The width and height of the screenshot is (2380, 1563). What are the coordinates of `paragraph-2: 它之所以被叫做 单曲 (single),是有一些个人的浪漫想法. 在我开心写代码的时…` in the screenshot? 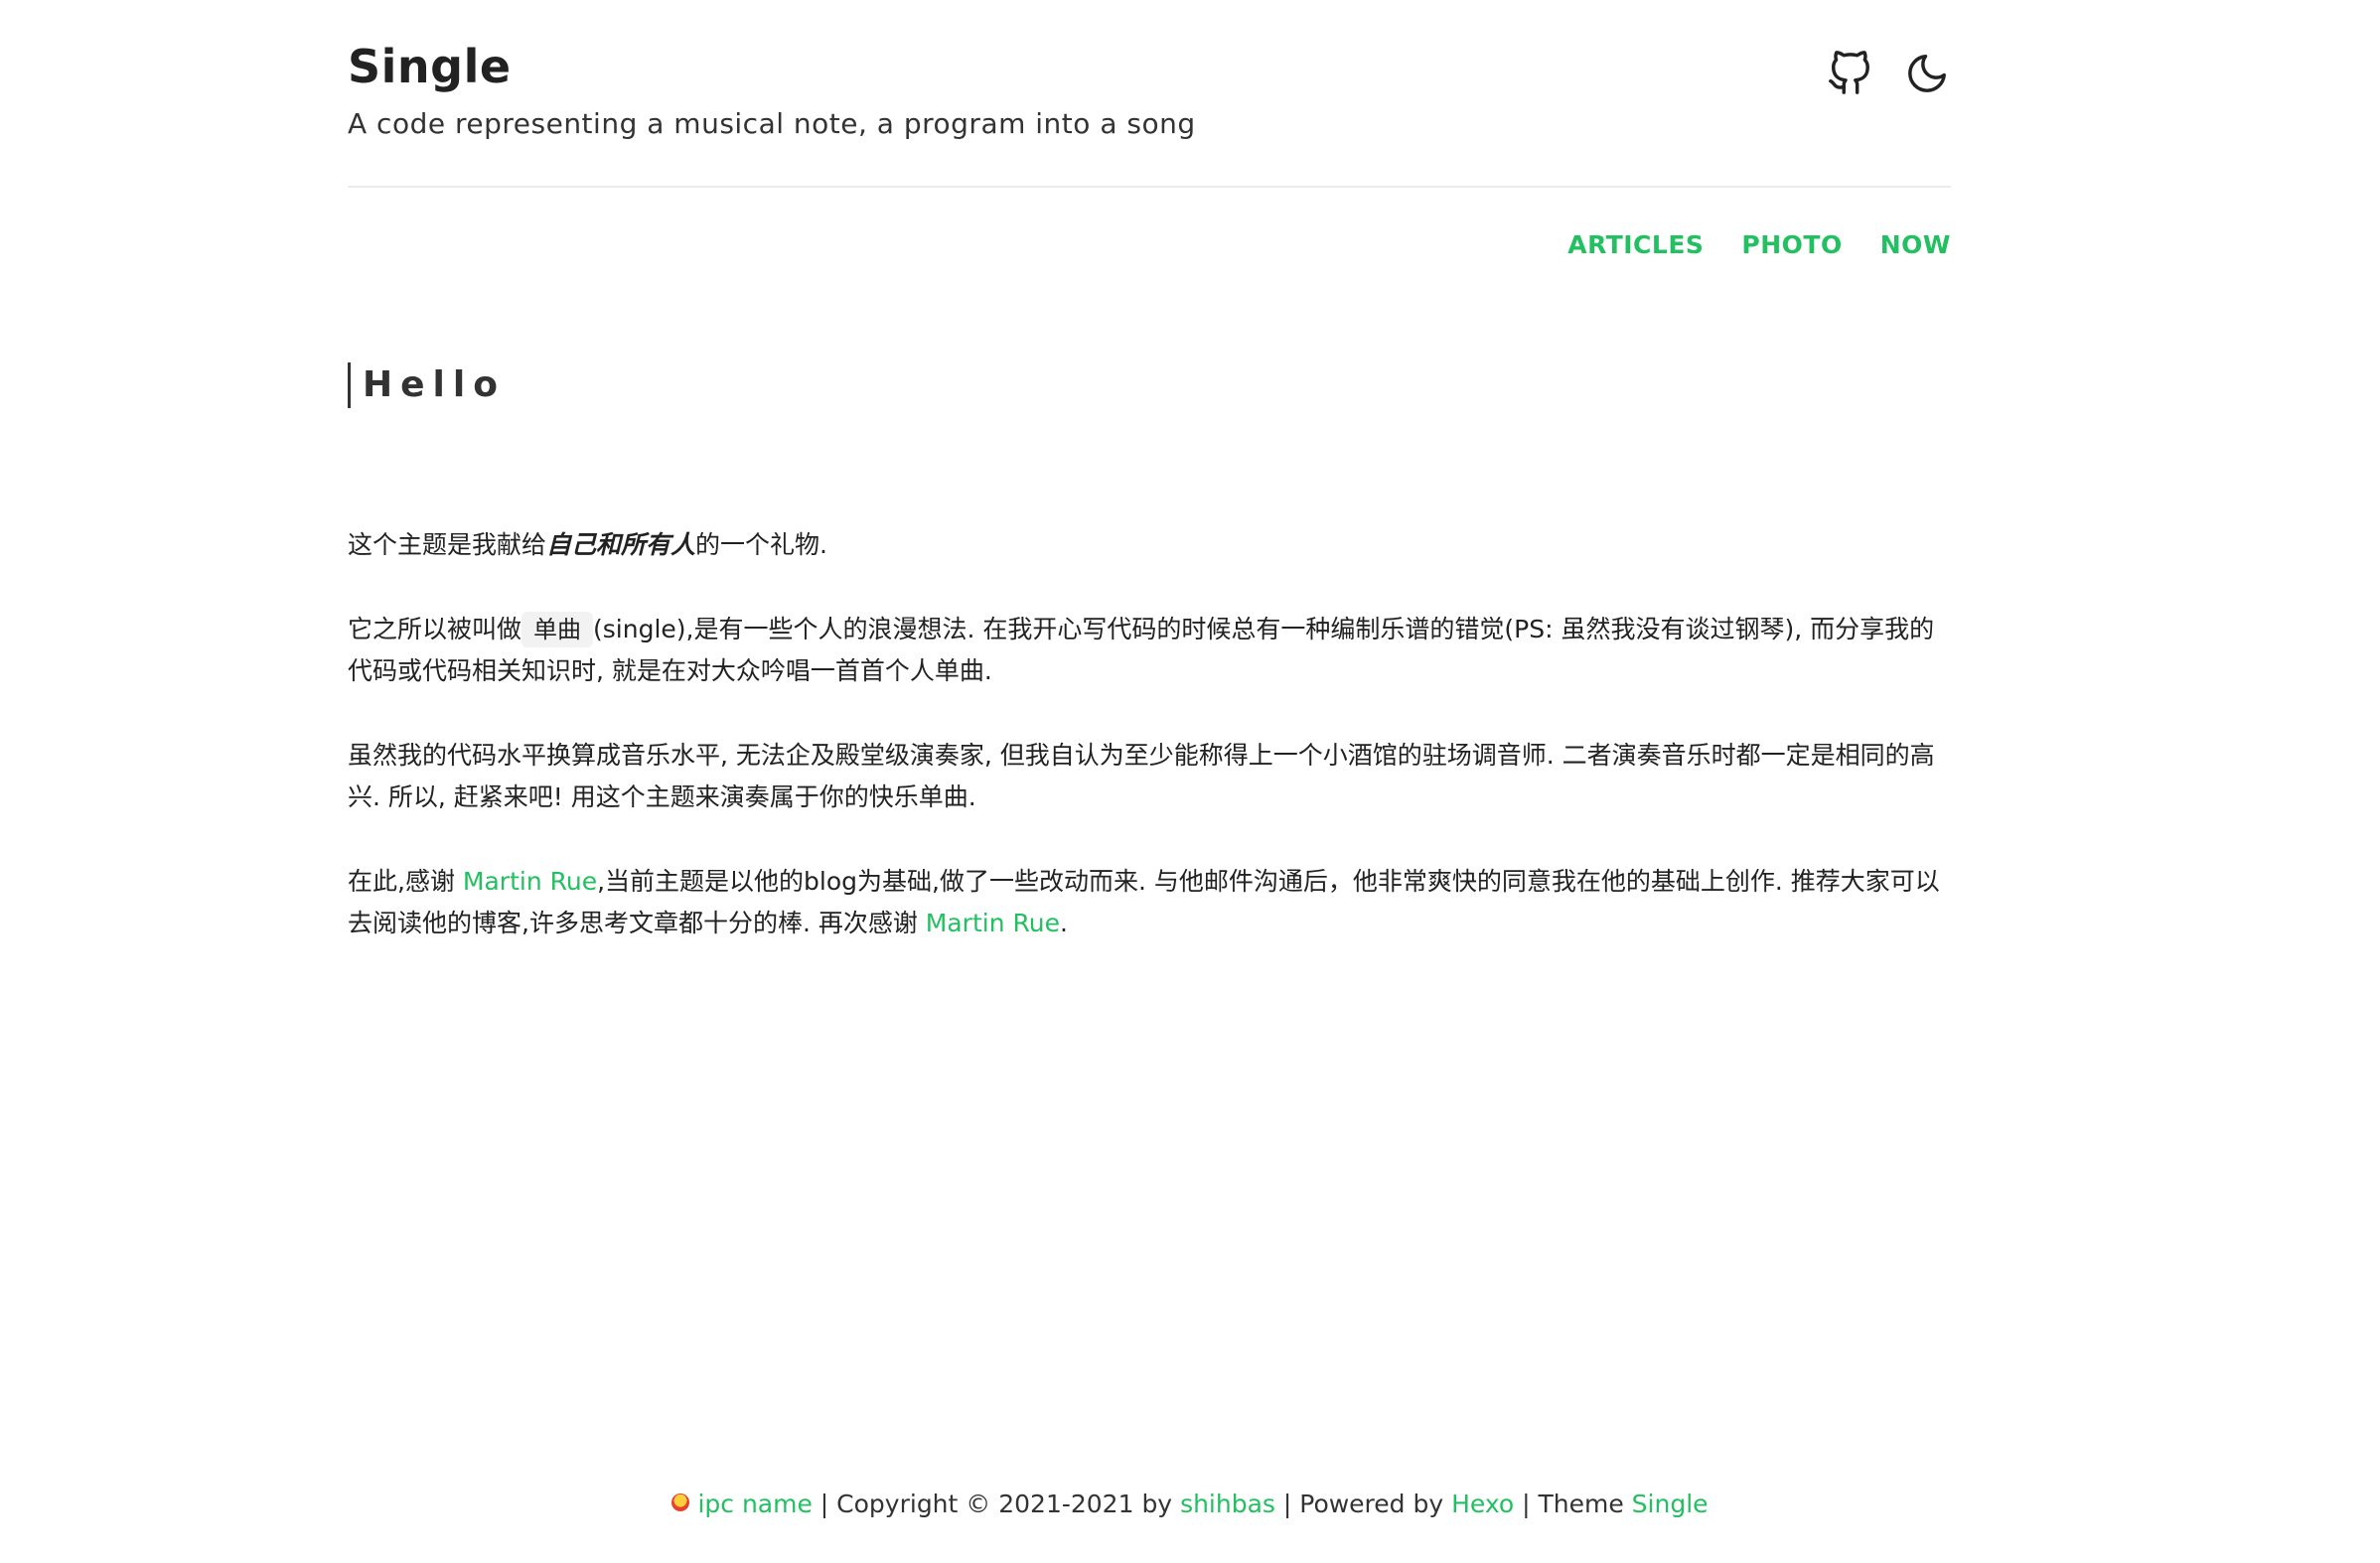 It's located at (1149, 650).